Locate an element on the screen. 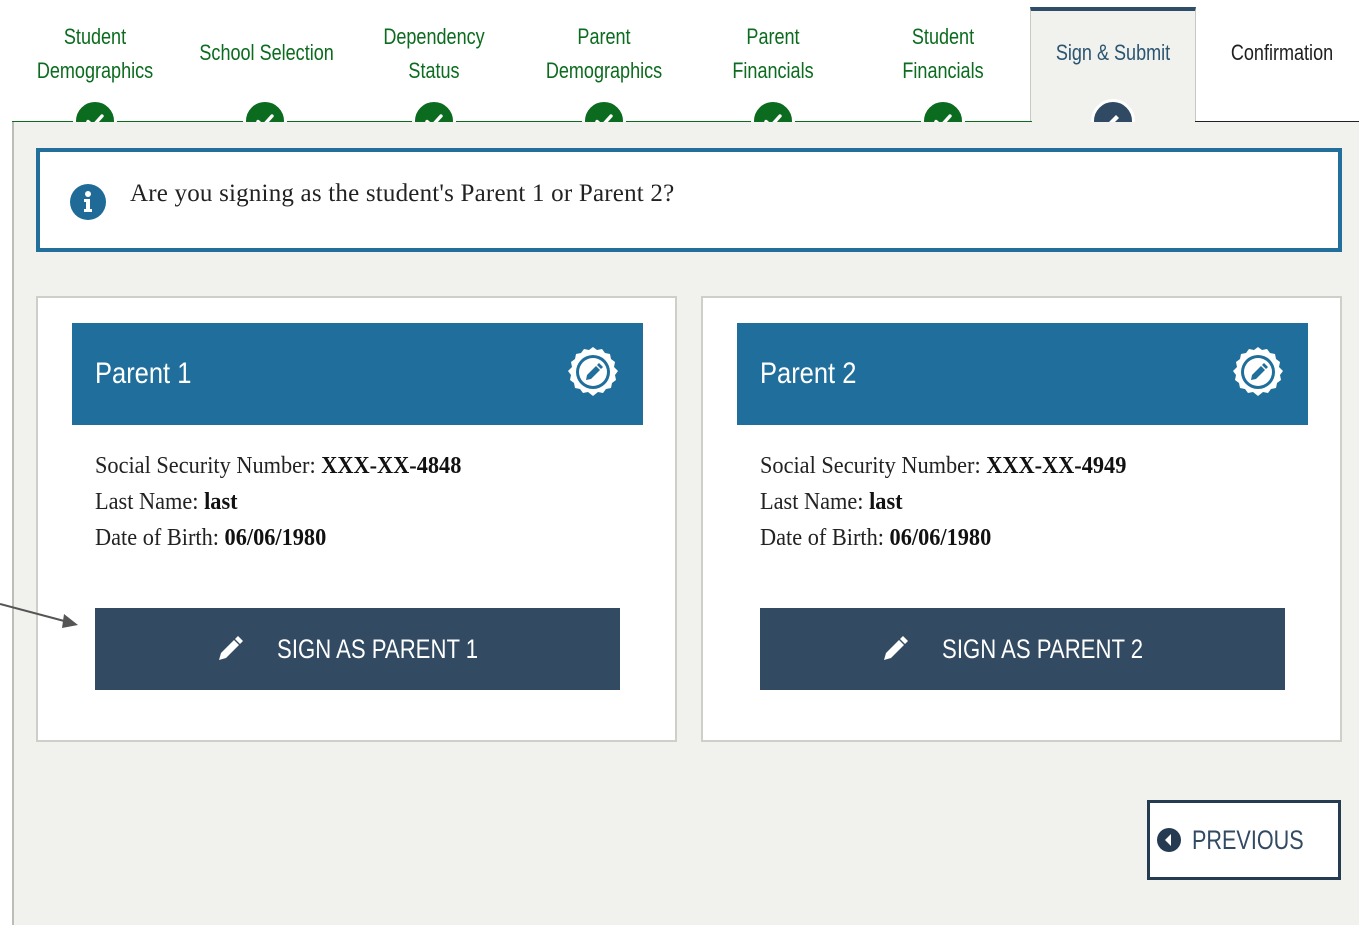  step-sign-and-submit: Sign & Submit is located at coordinates (1112, 53).